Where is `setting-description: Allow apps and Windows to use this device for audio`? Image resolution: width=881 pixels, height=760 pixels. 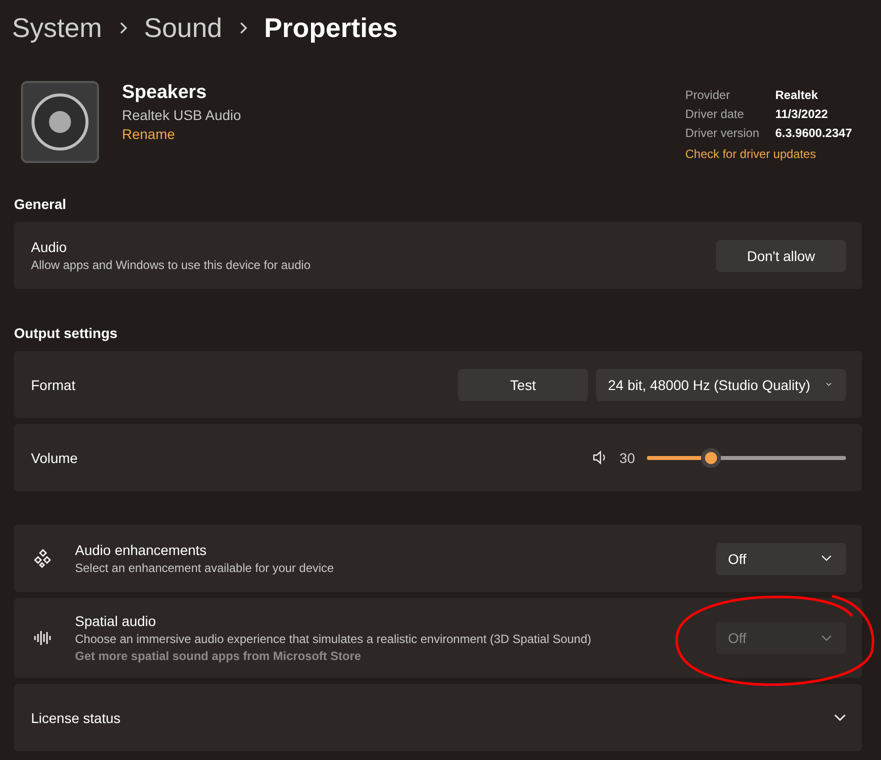 setting-description: Allow apps and Windows to use this device for audio is located at coordinates (170, 265).